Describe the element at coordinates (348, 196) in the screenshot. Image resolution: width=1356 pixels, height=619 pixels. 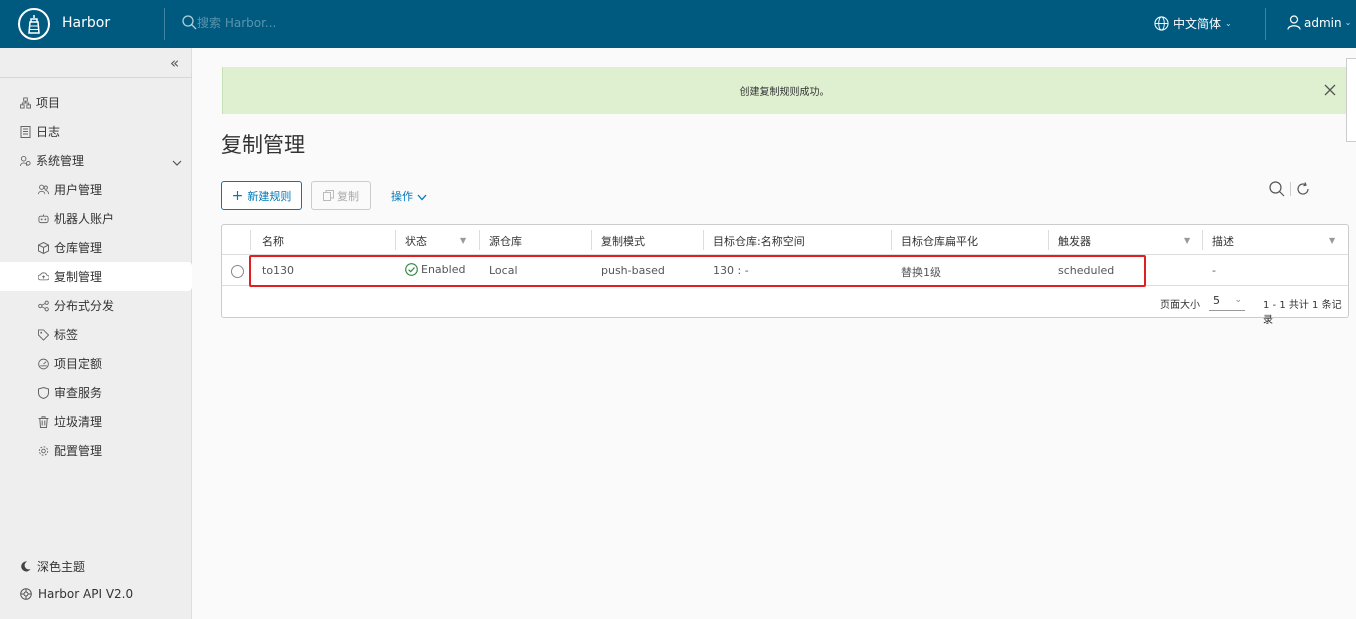
I see `copy-label: 复制` at that location.